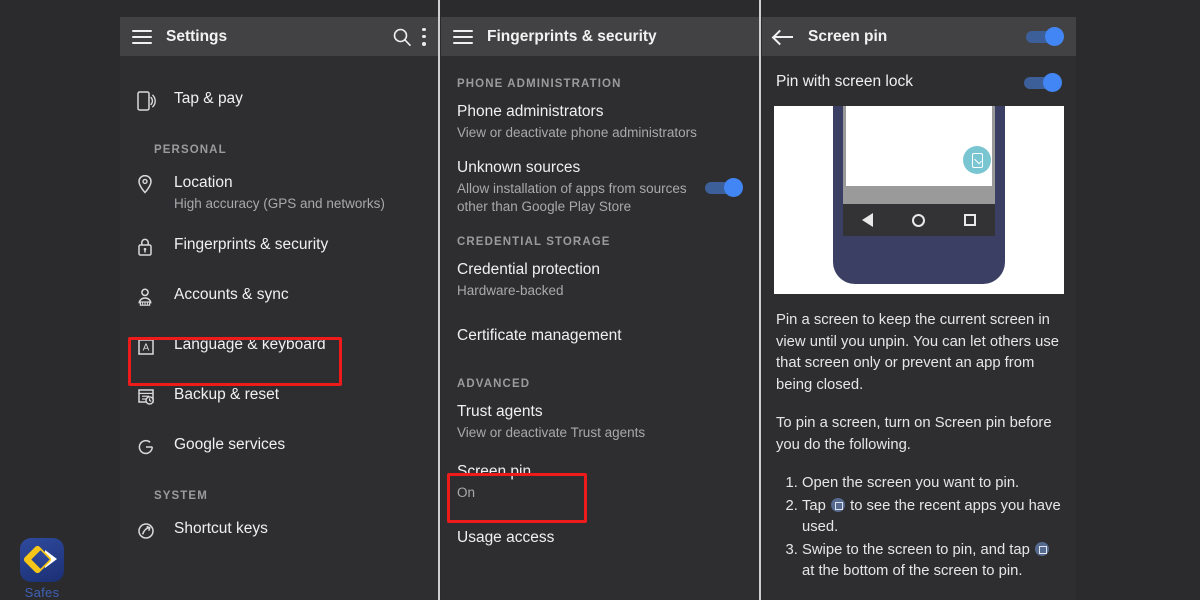 This screenshot has height=600, width=1200. What do you see at coordinates (868, 220) in the screenshot?
I see `nav-back-triangle-icon` at bounding box center [868, 220].